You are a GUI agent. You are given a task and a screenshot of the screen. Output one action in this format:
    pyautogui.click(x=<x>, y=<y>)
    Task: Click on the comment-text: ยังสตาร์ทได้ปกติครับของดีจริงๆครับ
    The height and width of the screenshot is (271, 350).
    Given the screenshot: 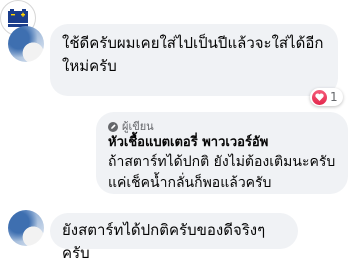 What is the action you would take?
    pyautogui.click(x=164, y=241)
    